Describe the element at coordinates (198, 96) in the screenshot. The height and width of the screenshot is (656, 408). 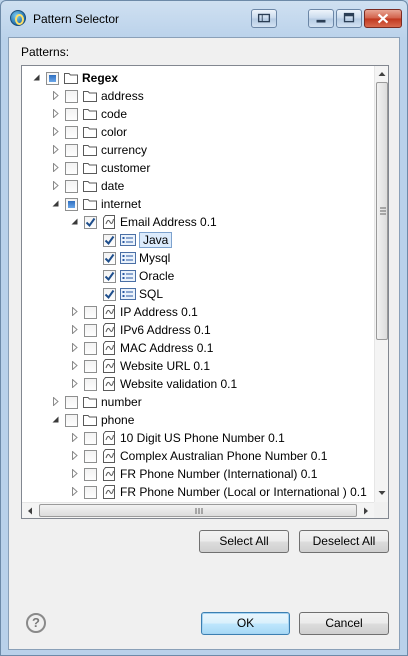
I see `tree-node: address` at that location.